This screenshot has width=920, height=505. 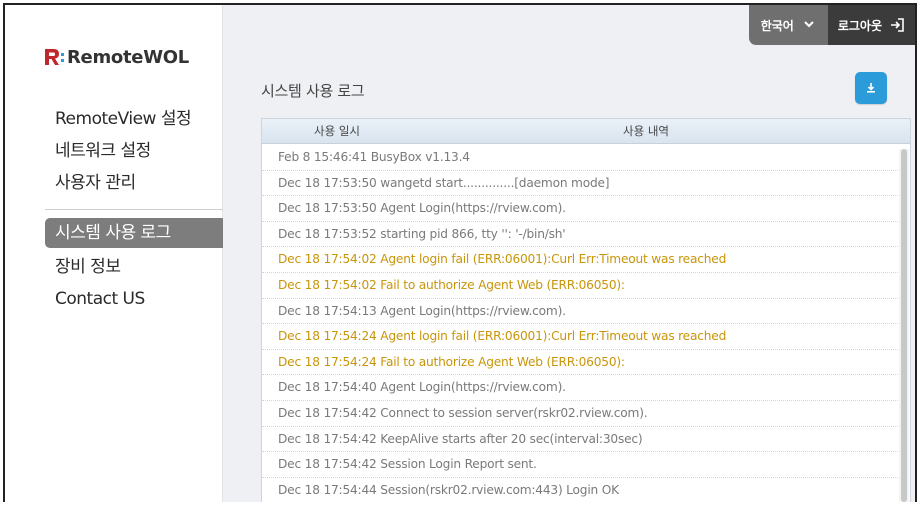 I want to click on sidebar-item-network-settings: 네트워크 설정, so click(x=114, y=151).